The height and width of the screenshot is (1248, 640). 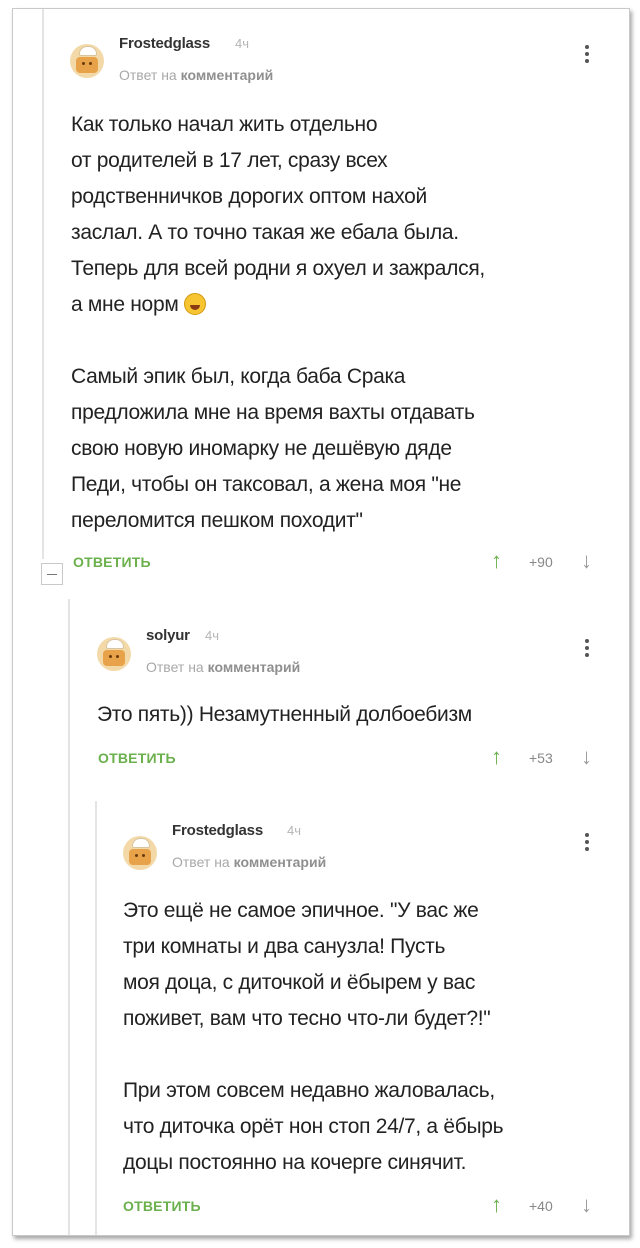 What do you see at coordinates (224, 124) in the screenshot?
I see `comment-line: Как только начал жить отдельно` at bounding box center [224, 124].